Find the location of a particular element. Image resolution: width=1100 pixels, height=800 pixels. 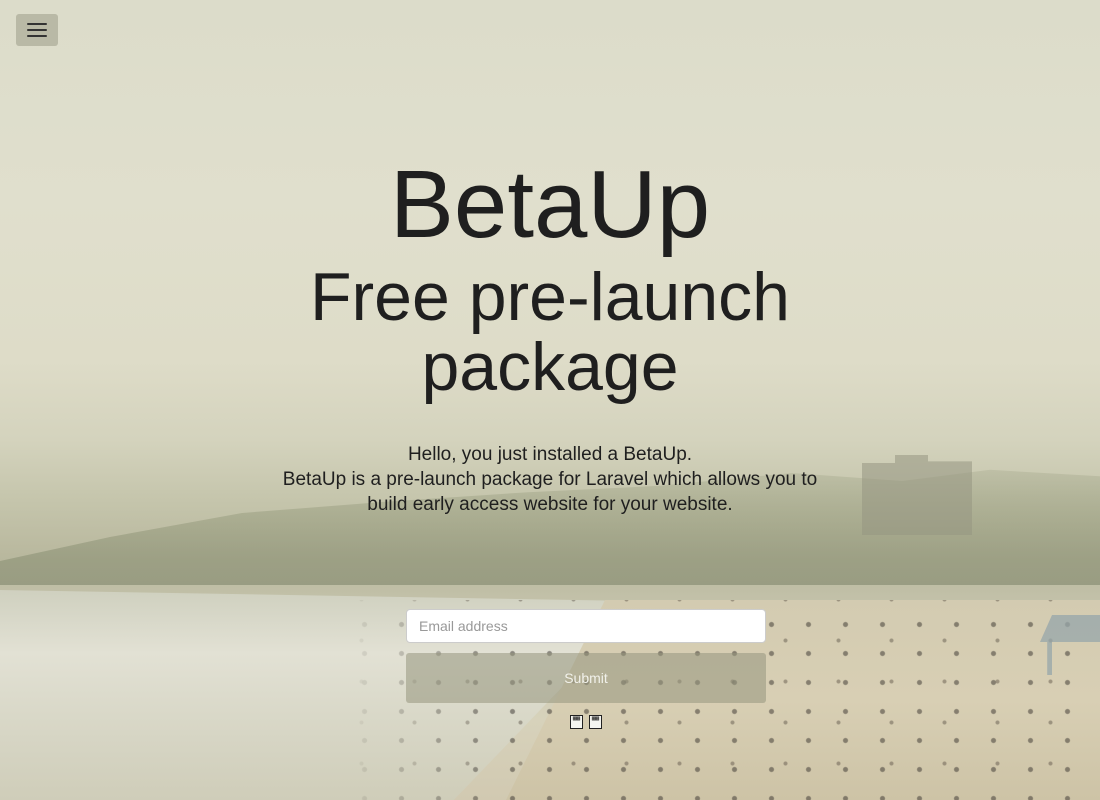

icon-glyph-1: ▦▦ is located at coordinates (576, 722).